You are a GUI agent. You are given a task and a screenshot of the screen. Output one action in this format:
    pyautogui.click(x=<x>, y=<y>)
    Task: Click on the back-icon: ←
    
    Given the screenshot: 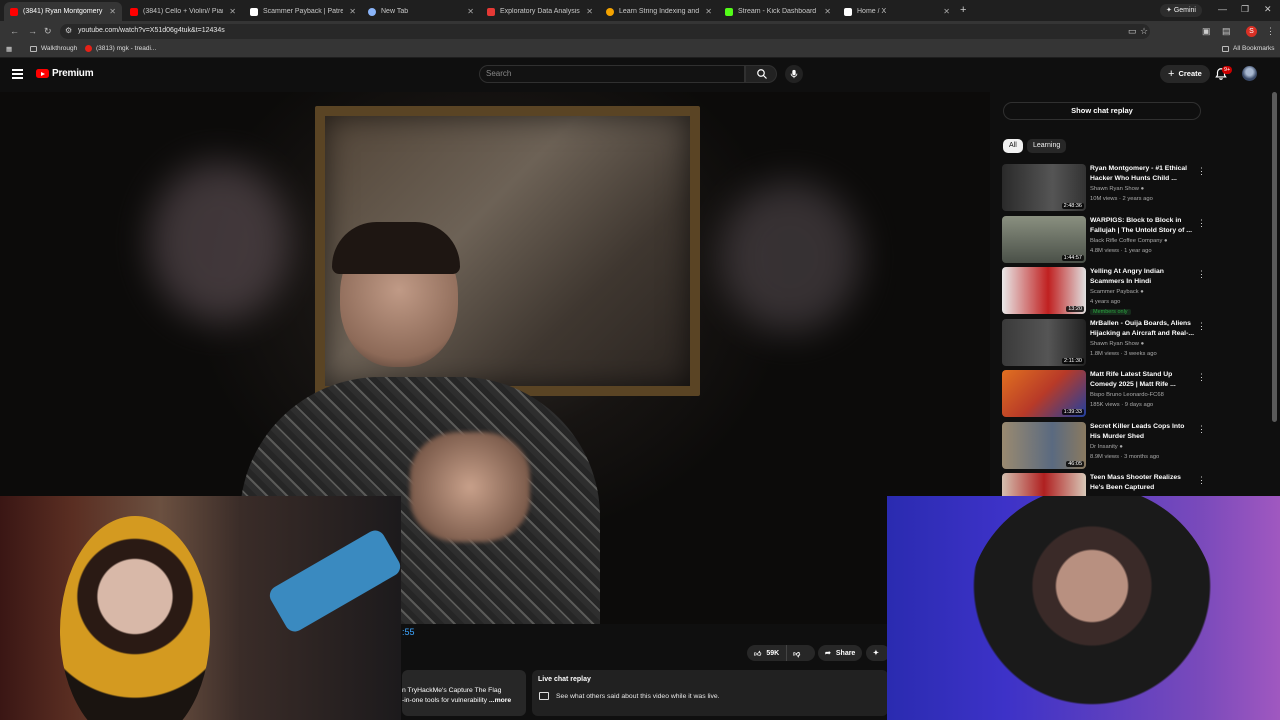 What is the action you would take?
    pyautogui.click(x=14, y=31)
    